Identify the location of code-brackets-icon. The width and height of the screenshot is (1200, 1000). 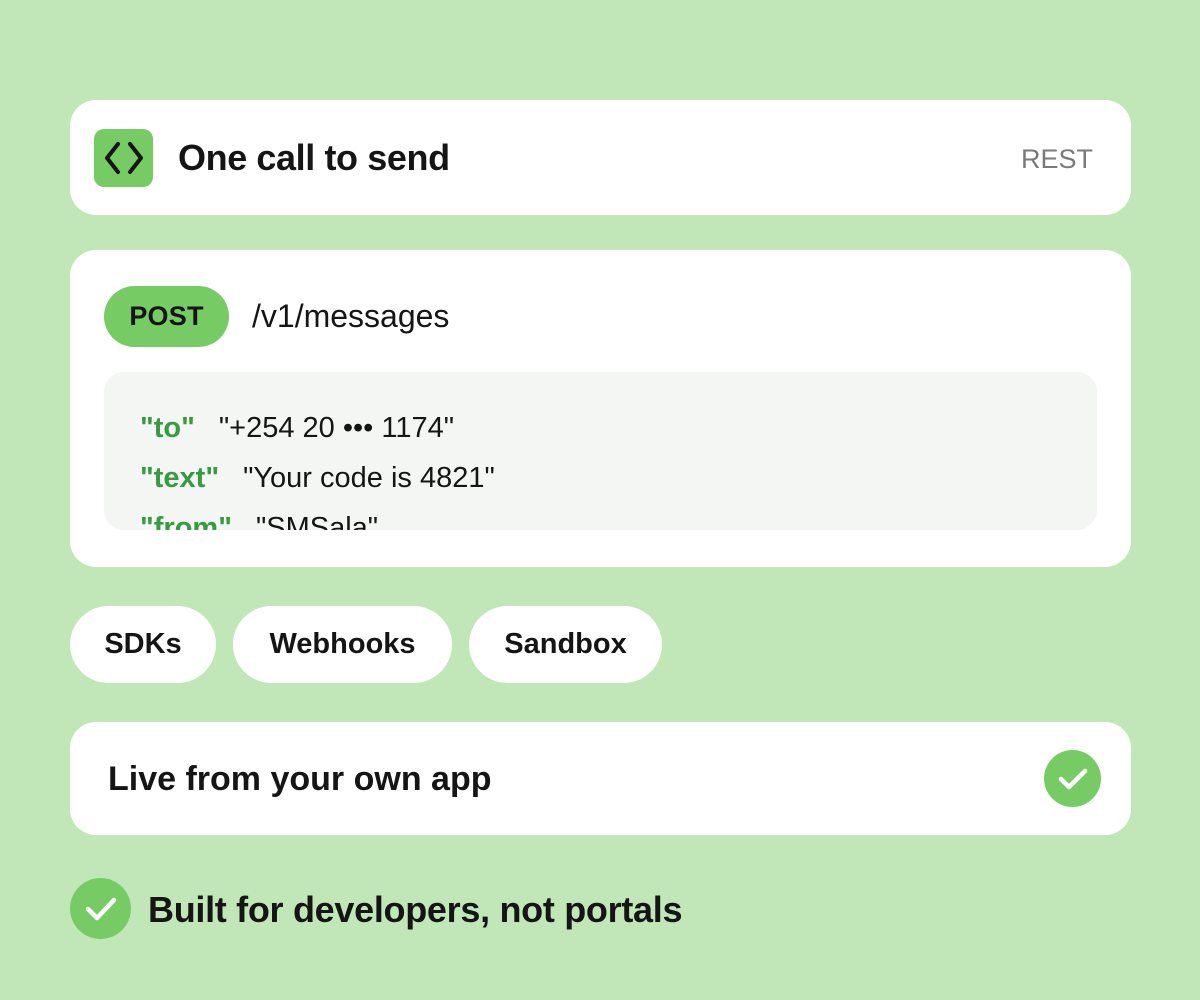
(123, 158).